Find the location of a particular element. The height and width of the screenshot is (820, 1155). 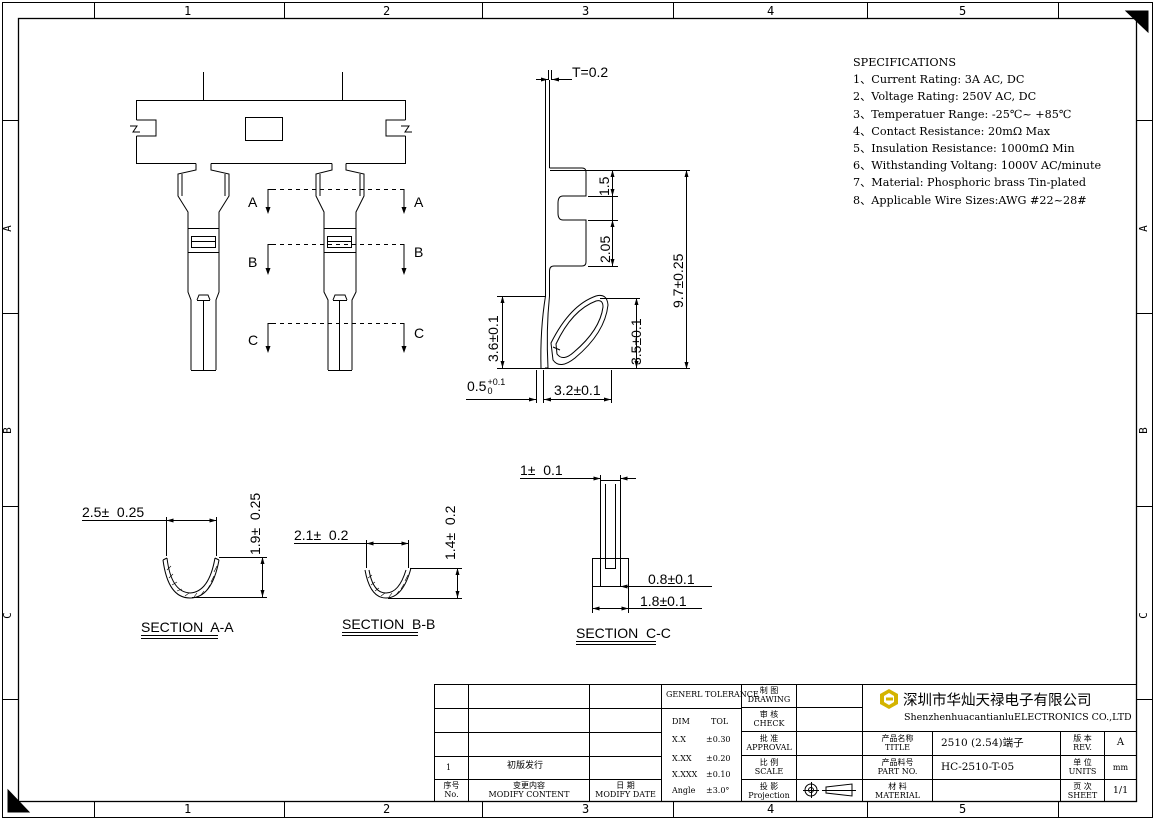

approval-en: APPROVAL is located at coordinates (769, 747).